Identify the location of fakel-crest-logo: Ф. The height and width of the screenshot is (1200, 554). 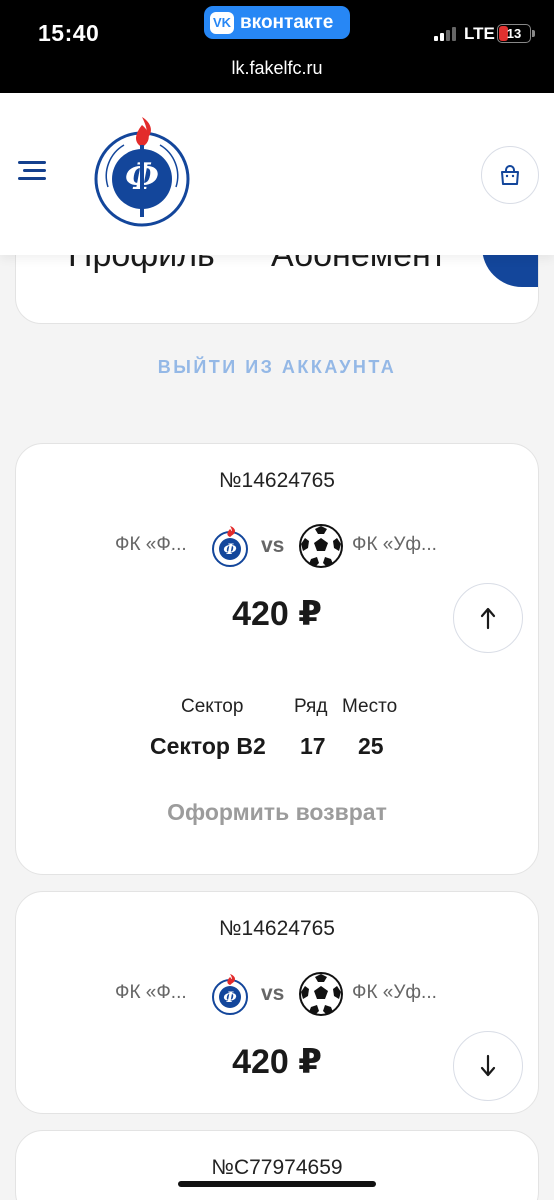
(144, 173).